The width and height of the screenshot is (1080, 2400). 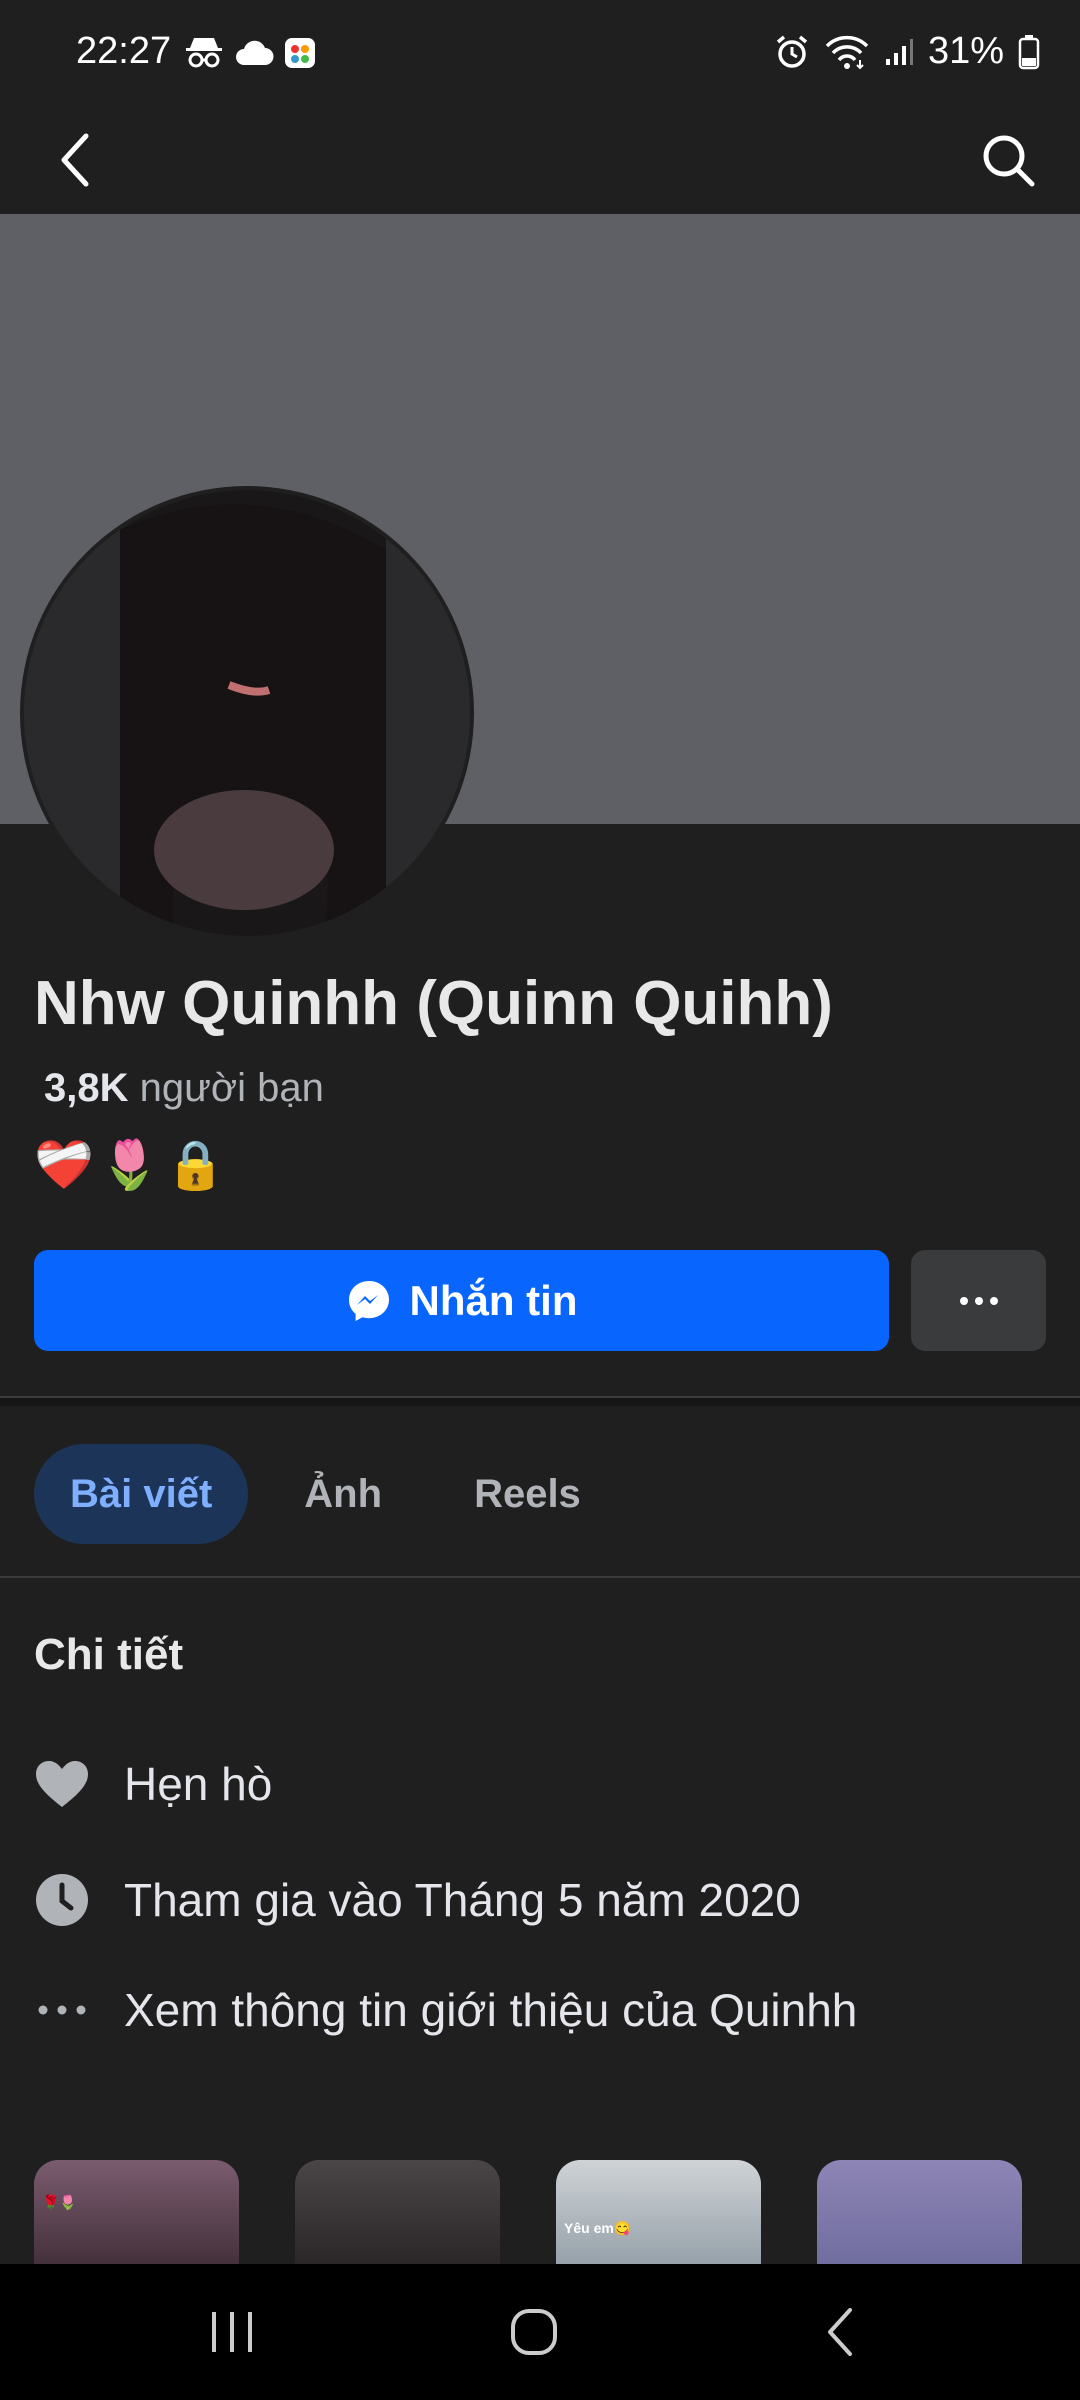 I want to click on section-divider, so click(x=540, y=1401).